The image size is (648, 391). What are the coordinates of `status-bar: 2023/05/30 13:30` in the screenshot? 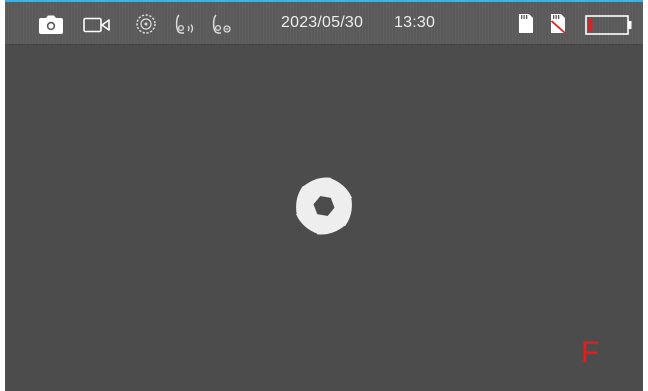 It's located at (324, 23).